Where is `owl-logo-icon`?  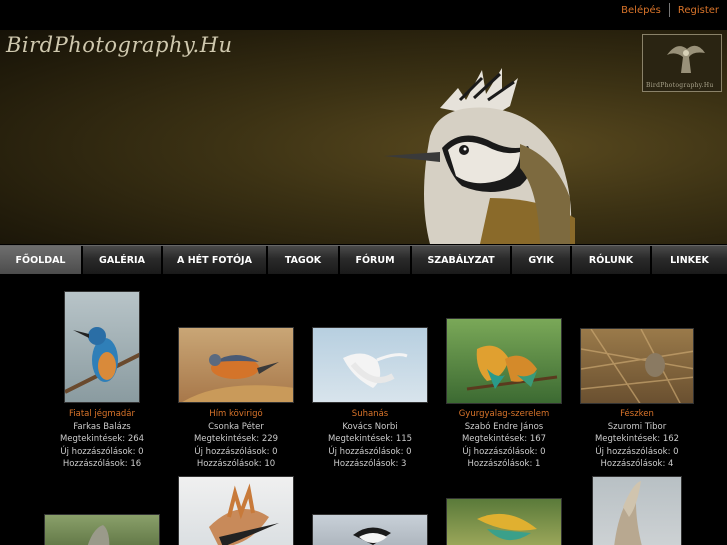 owl-logo-icon is located at coordinates (686, 59).